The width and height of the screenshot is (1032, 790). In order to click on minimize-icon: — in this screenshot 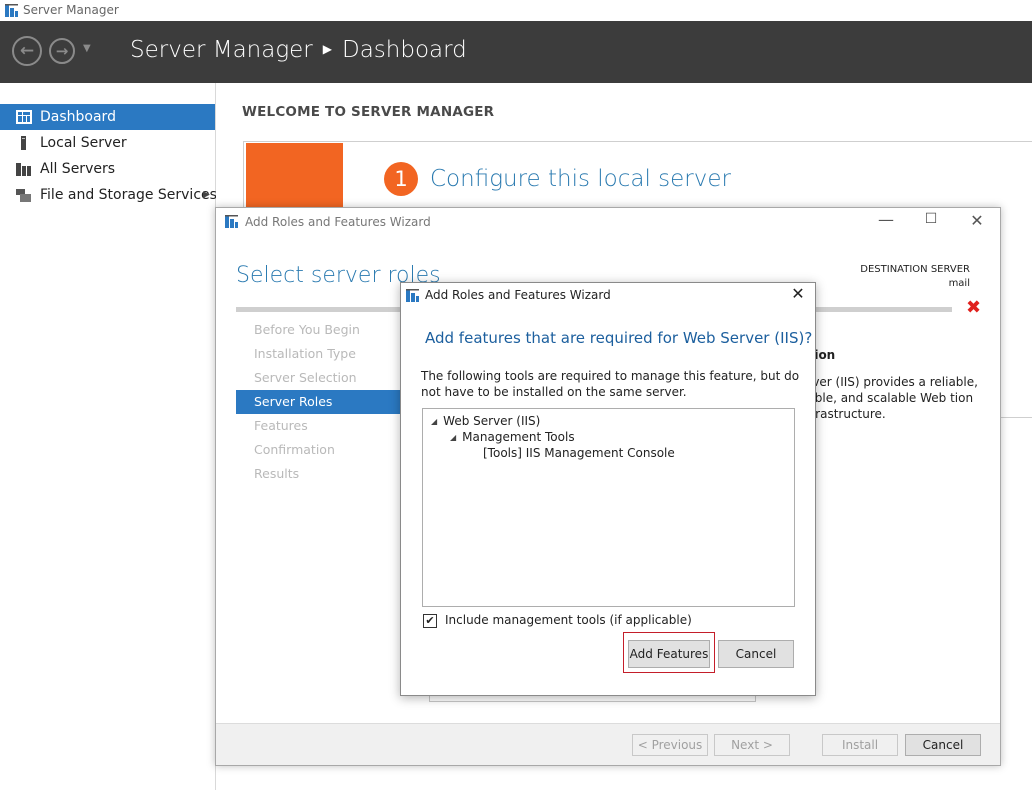, I will do `click(886, 219)`.